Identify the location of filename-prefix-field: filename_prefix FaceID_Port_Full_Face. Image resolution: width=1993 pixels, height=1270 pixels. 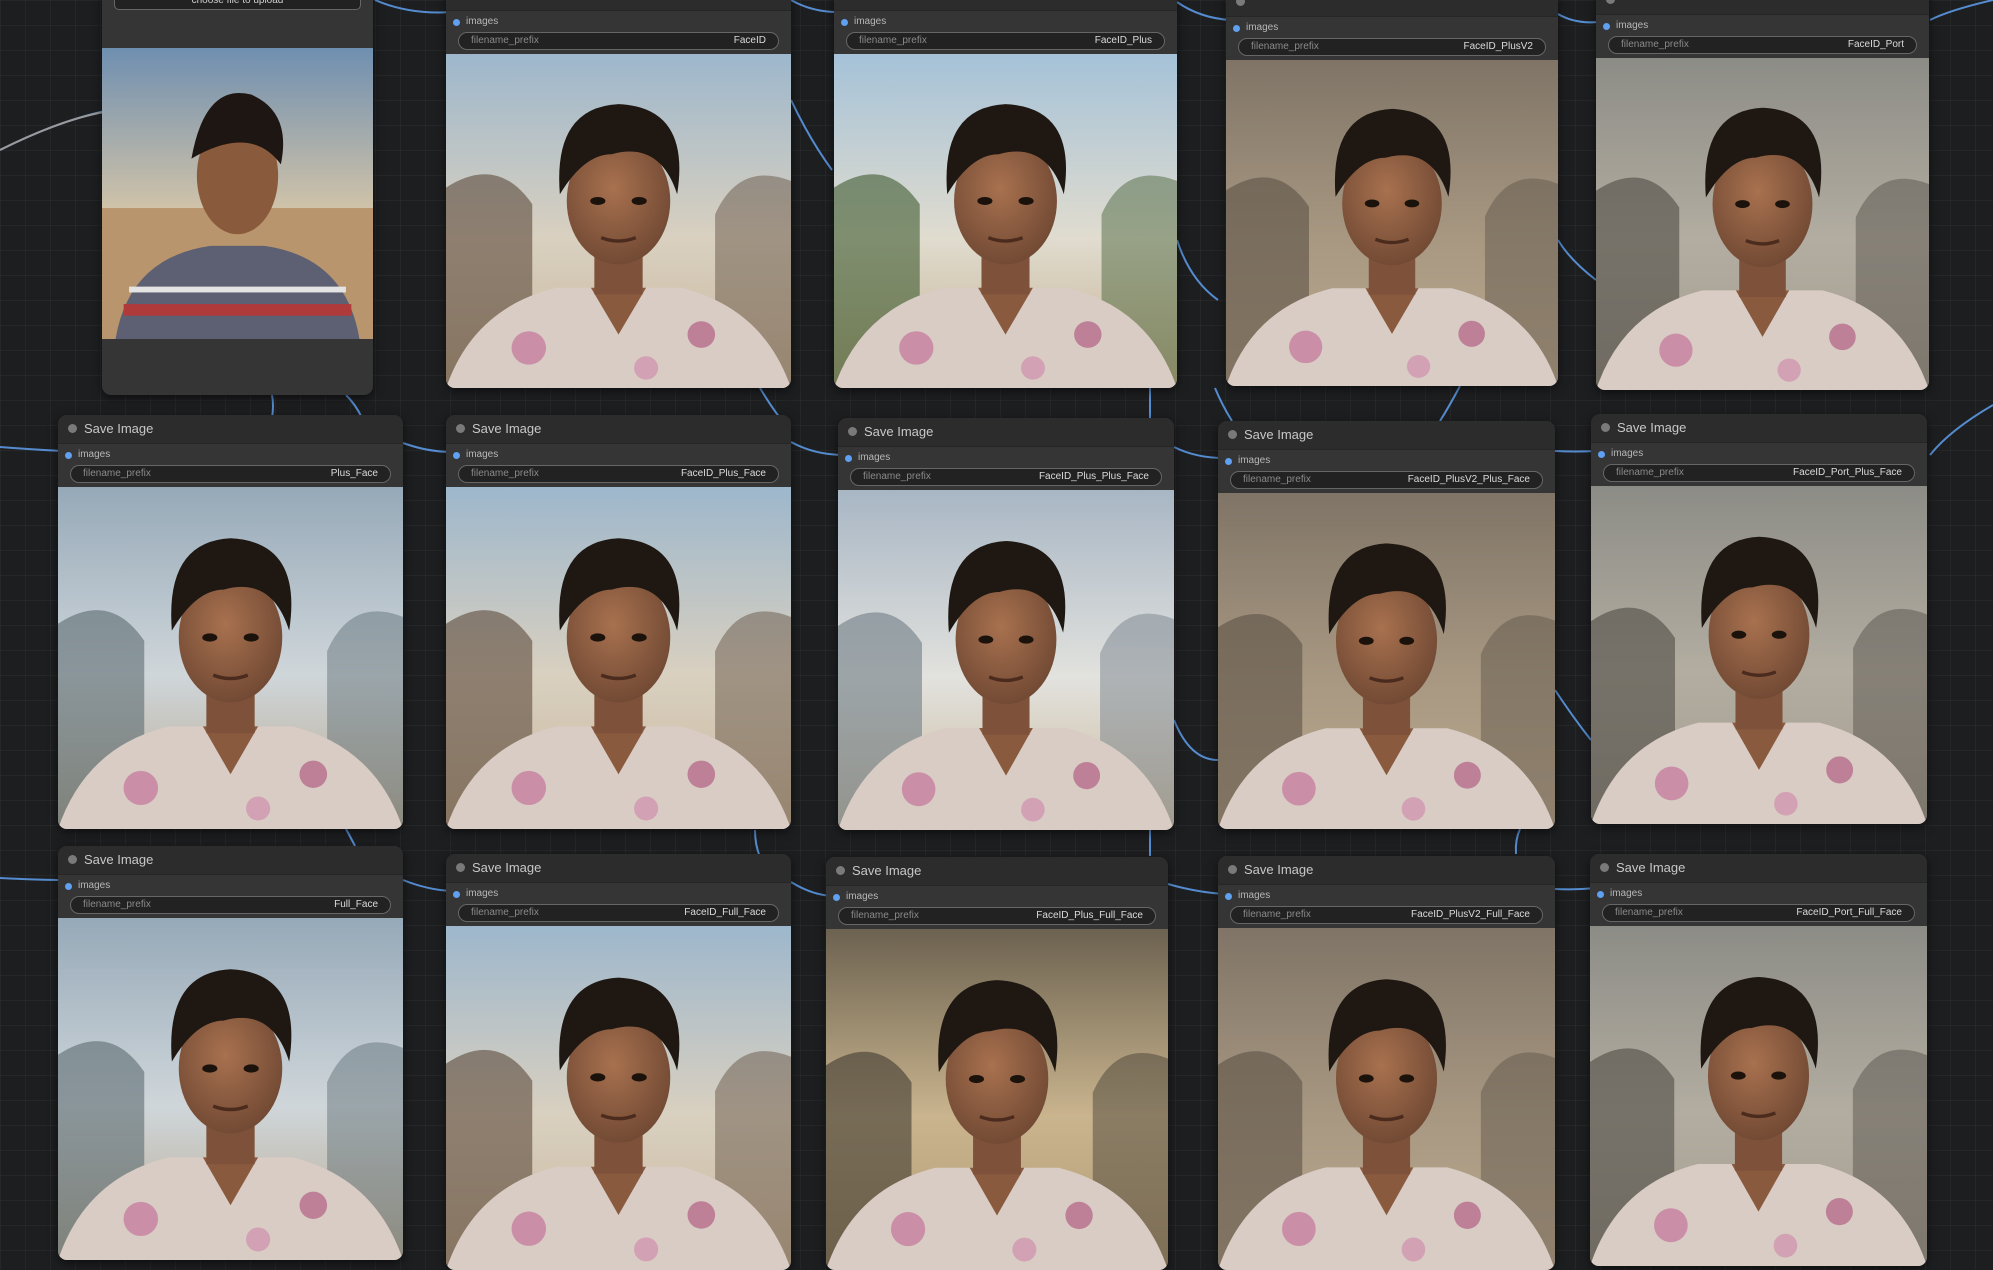
(1758, 913).